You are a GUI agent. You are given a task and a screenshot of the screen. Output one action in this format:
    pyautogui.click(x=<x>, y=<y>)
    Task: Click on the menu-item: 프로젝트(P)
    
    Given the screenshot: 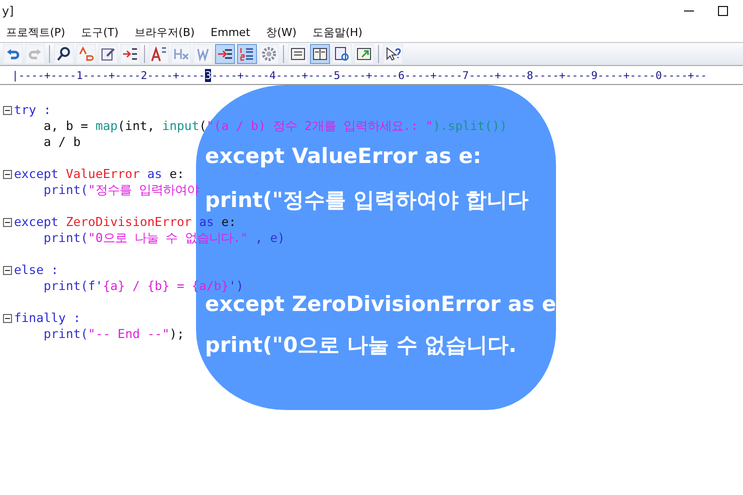 What is the action you would take?
    pyautogui.click(x=36, y=32)
    